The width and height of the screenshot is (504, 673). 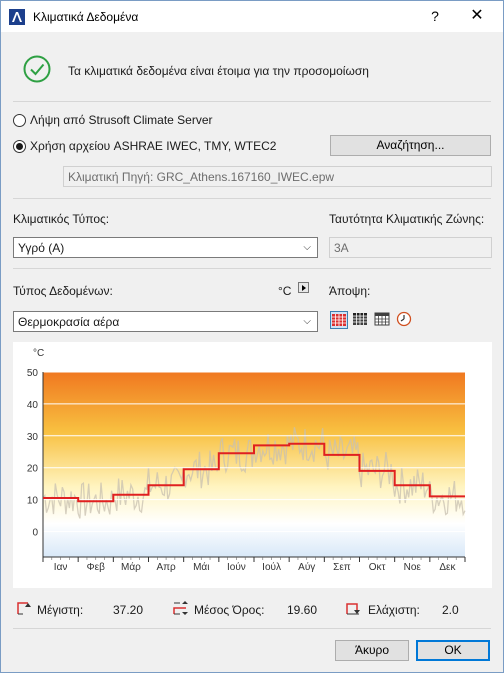 What do you see at coordinates (302, 610) in the screenshot?
I see `mean-value: 19.60` at bounding box center [302, 610].